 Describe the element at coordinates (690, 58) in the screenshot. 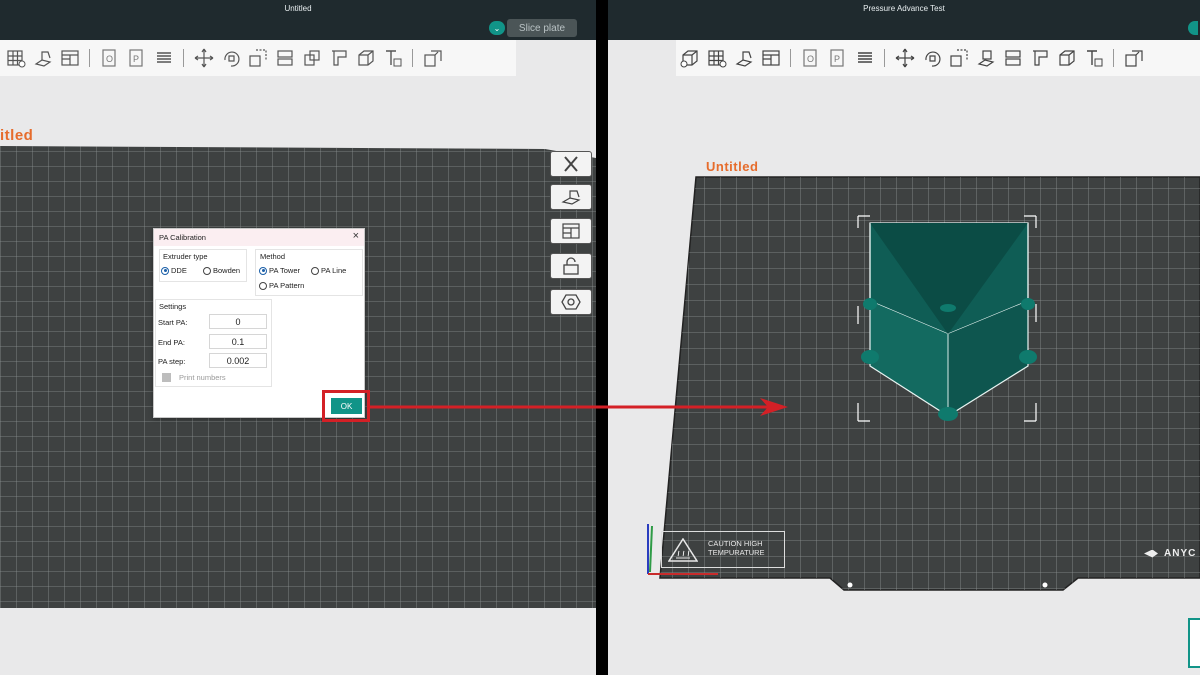

I see `add-cube-icon` at that location.